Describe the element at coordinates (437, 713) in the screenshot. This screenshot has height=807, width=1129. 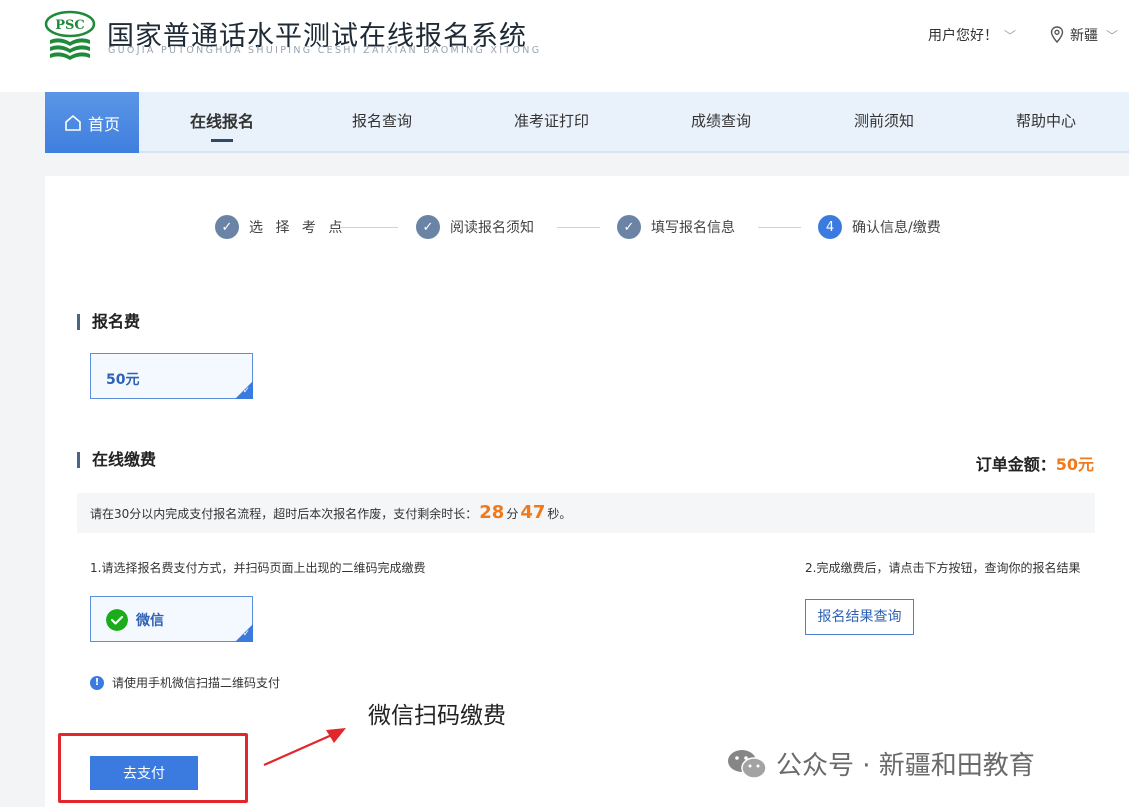
I see `annotation-text: 微信扫码缴费` at that location.